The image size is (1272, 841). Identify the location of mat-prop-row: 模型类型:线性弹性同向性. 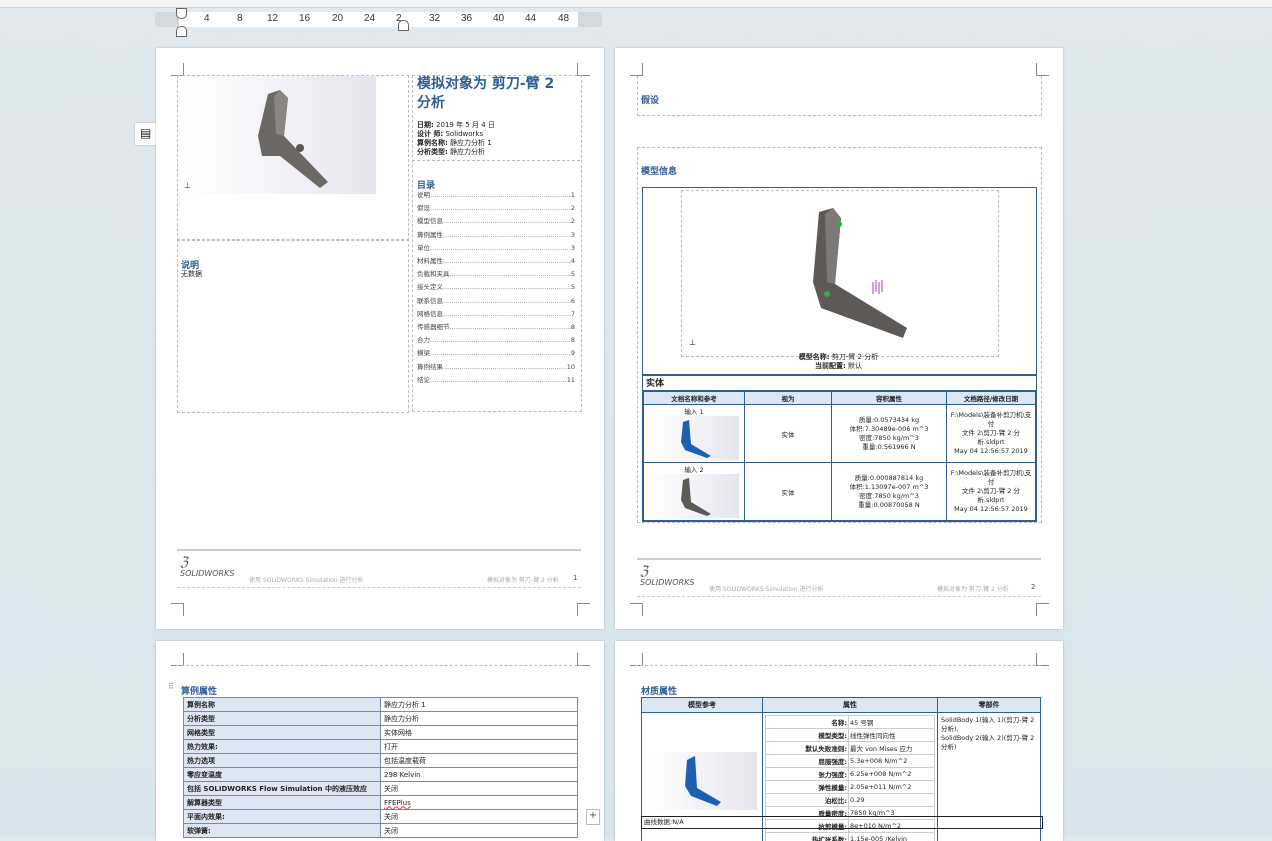
(850, 735).